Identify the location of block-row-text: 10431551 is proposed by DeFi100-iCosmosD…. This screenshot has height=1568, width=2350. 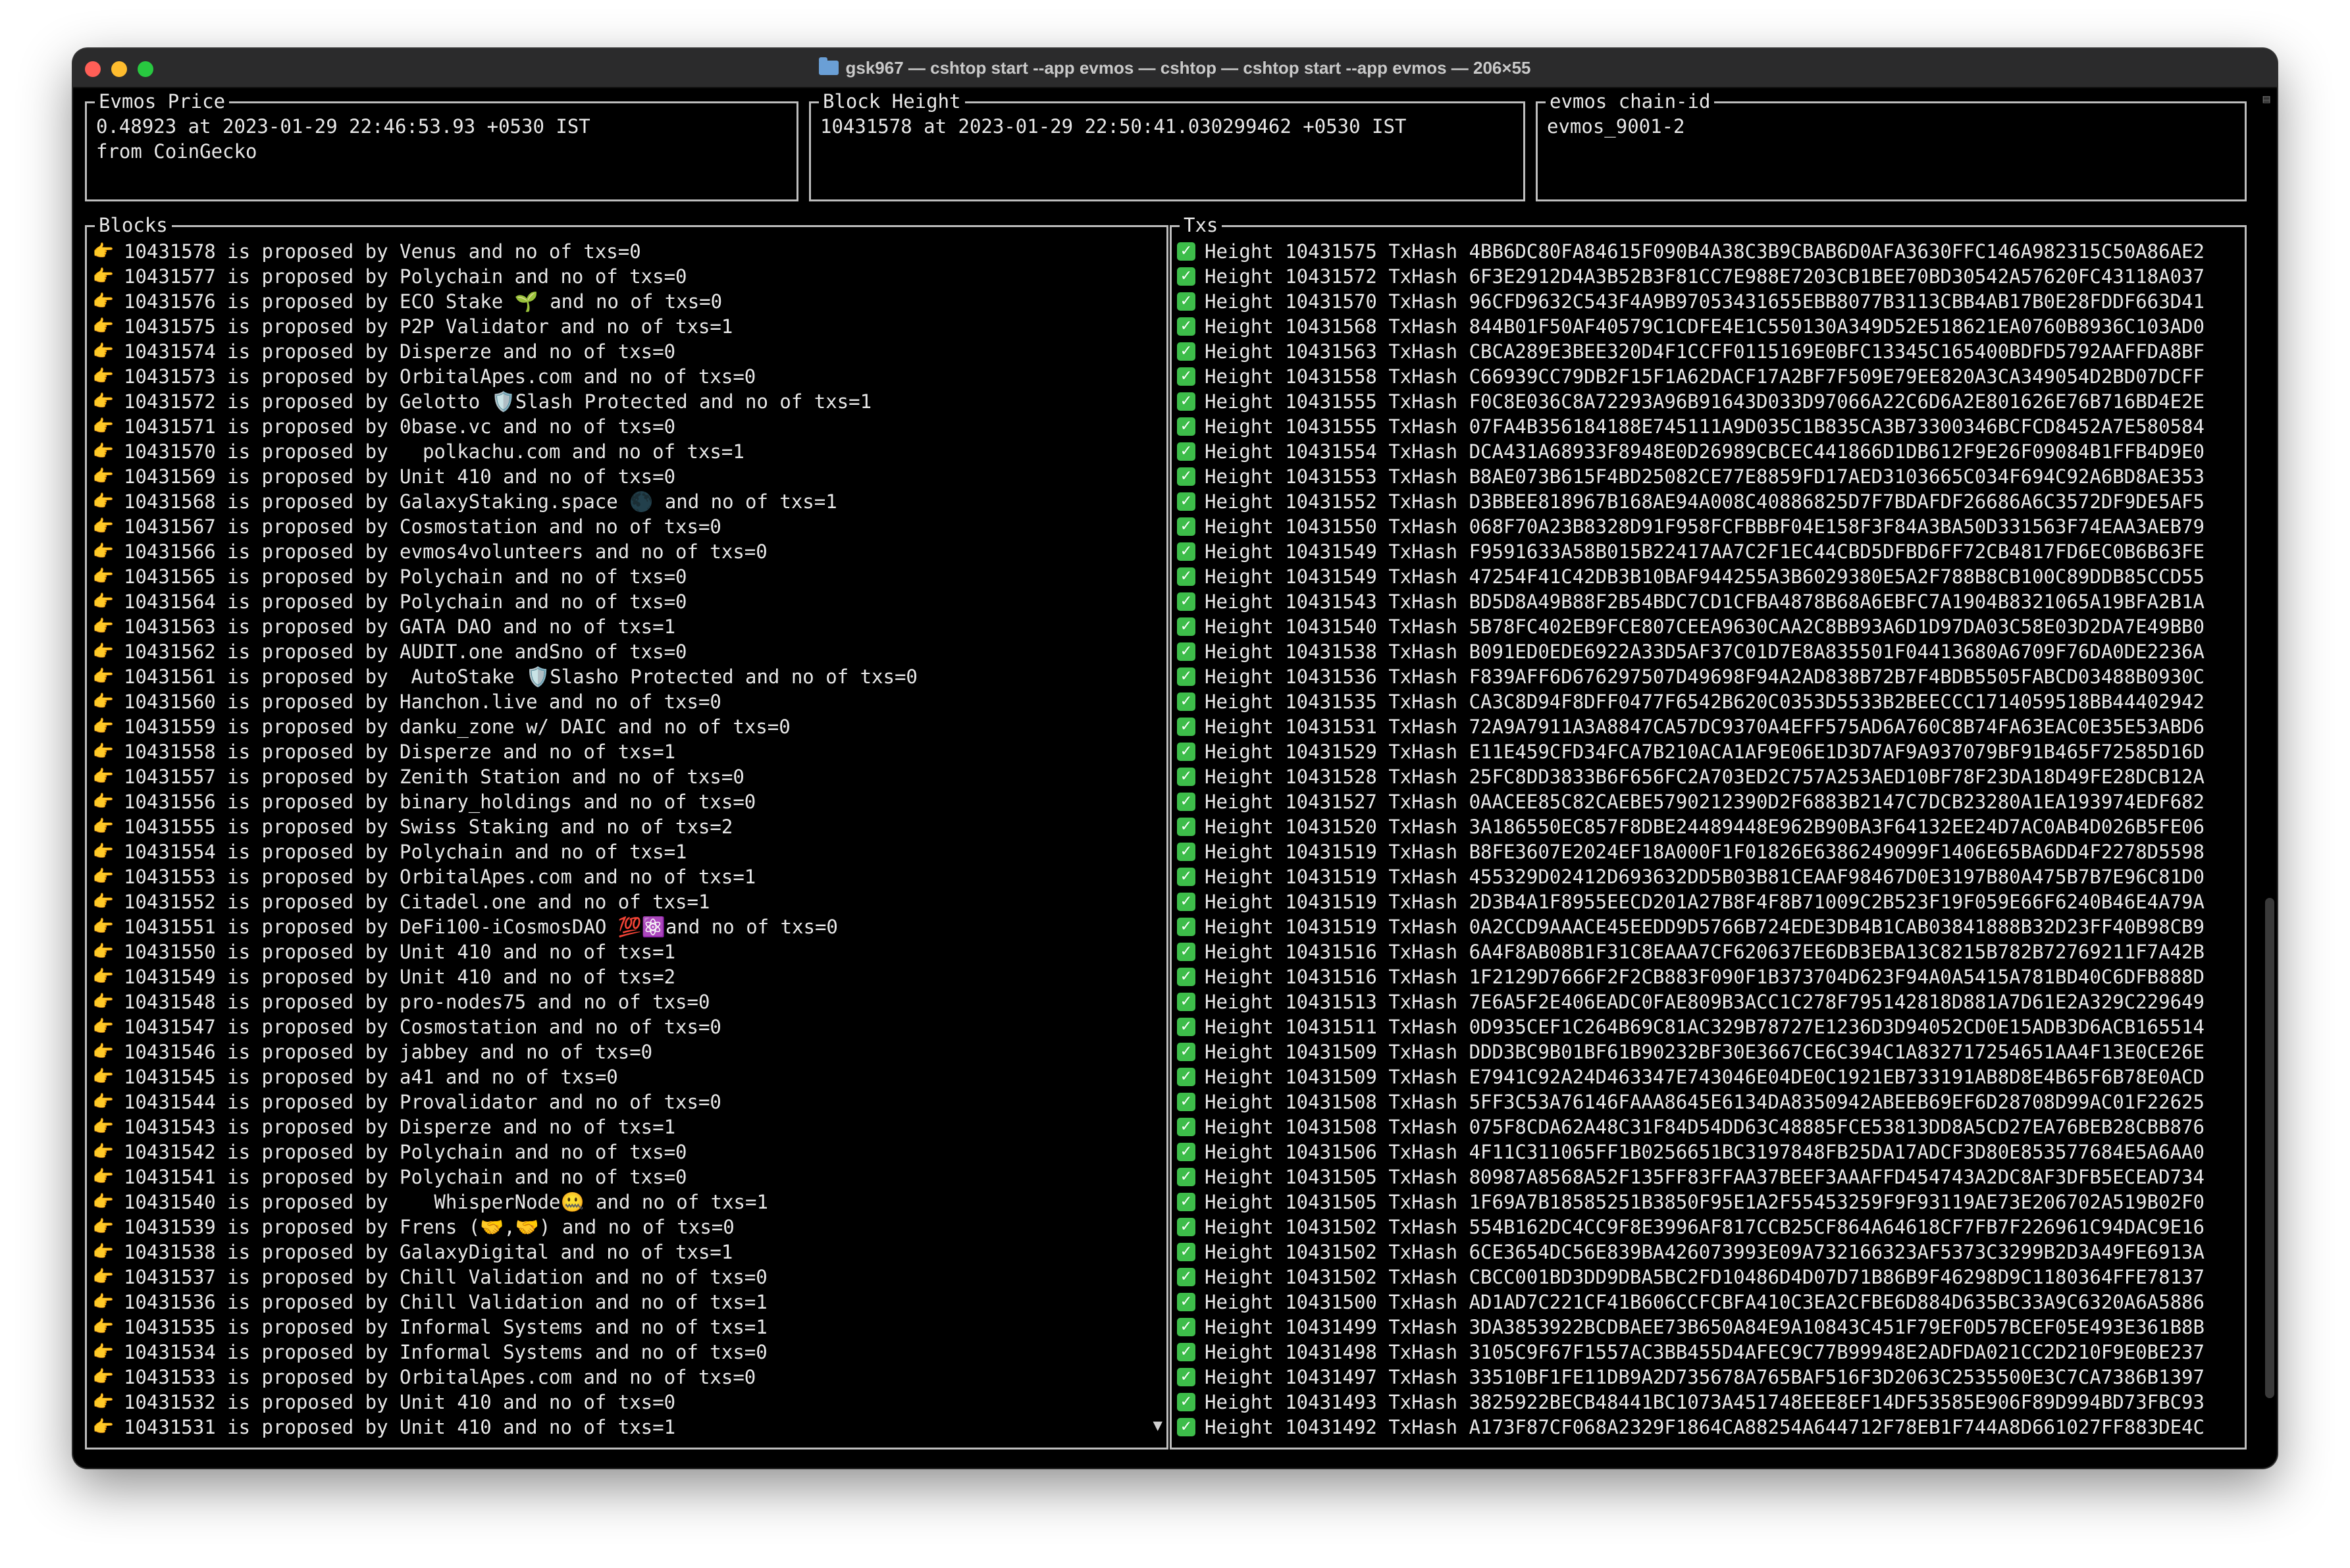
(481, 927).